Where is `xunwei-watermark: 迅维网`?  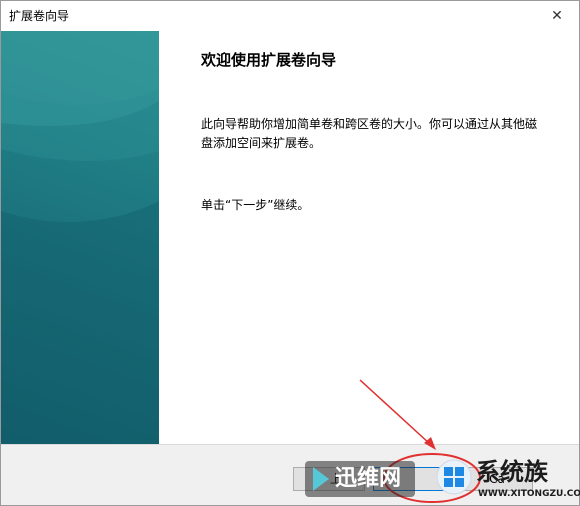
xunwei-watermark: 迅维网 is located at coordinates (360, 479).